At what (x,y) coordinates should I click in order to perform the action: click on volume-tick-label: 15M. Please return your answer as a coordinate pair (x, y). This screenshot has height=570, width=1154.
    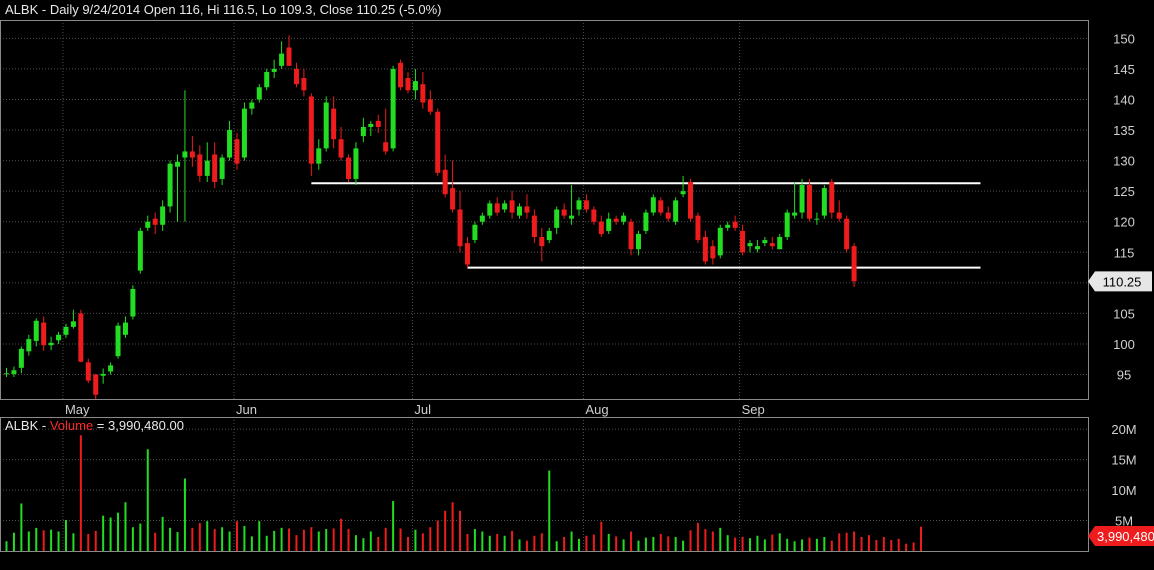
    Looking at the image, I should click on (1123, 460).